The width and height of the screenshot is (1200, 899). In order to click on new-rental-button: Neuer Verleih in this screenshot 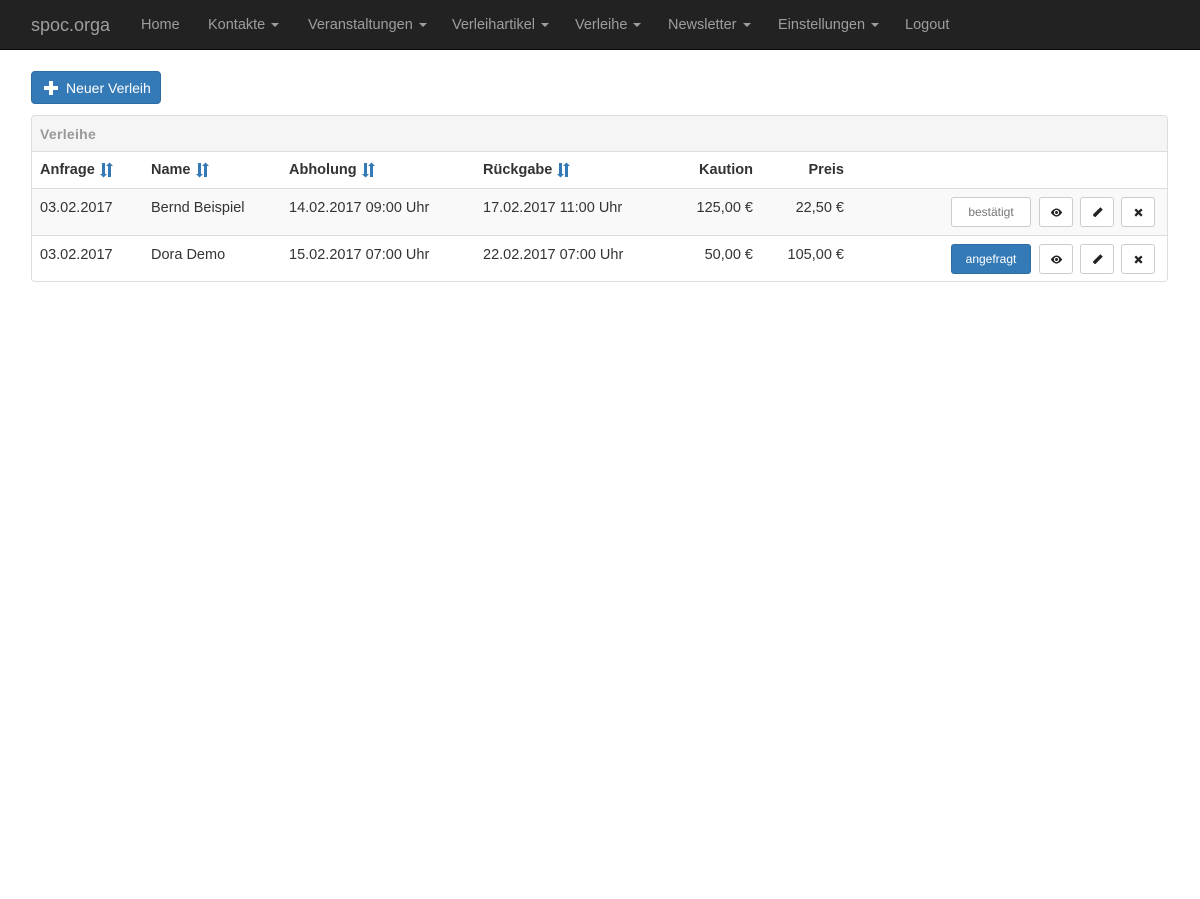, I will do `click(96, 87)`.